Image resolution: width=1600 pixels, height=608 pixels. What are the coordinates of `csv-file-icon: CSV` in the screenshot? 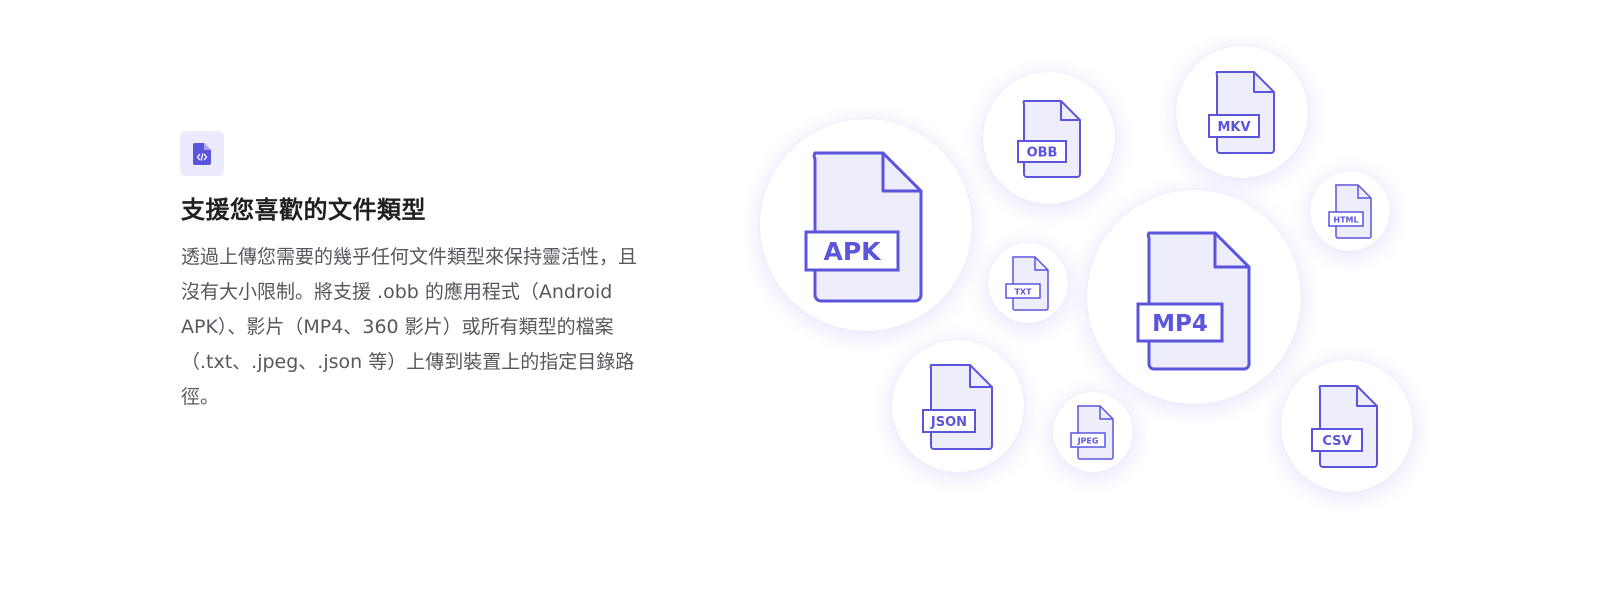 It's located at (1344, 426).